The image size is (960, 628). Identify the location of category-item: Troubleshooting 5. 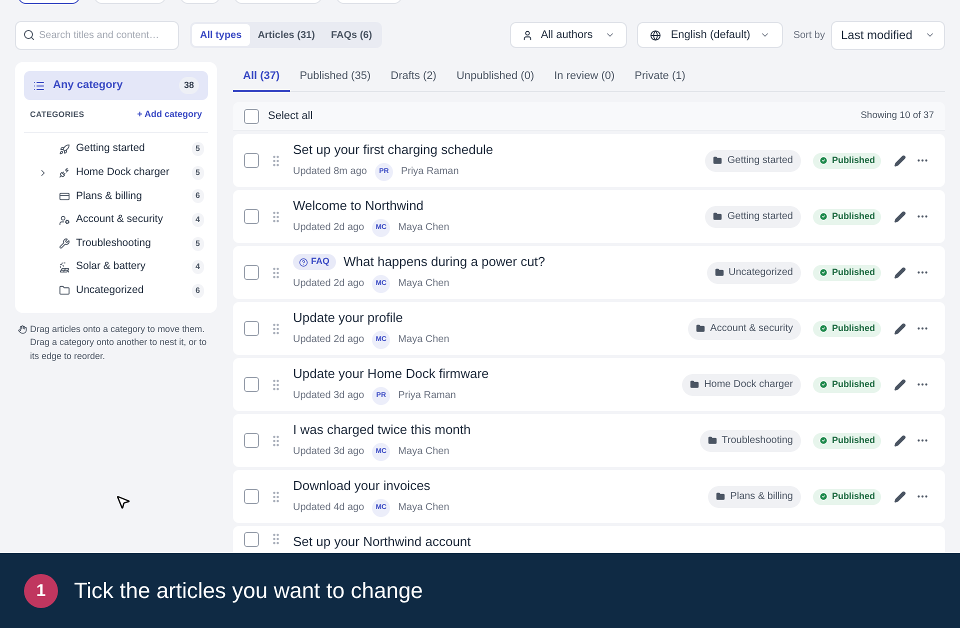
(116, 244).